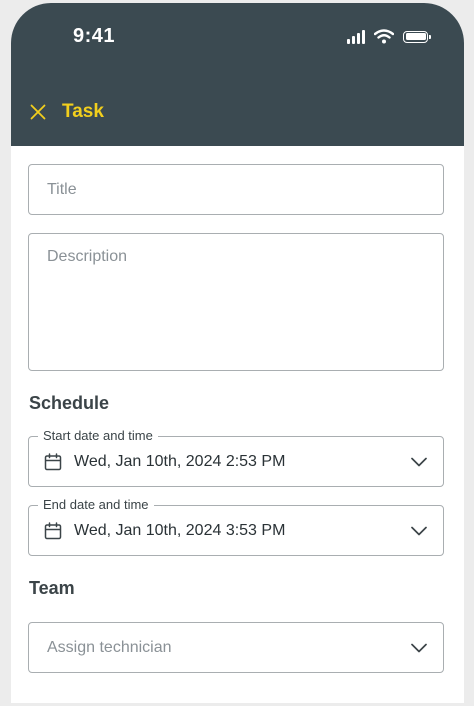 This screenshot has width=474, height=706. Describe the element at coordinates (384, 36) in the screenshot. I see `wifi-icon` at that location.